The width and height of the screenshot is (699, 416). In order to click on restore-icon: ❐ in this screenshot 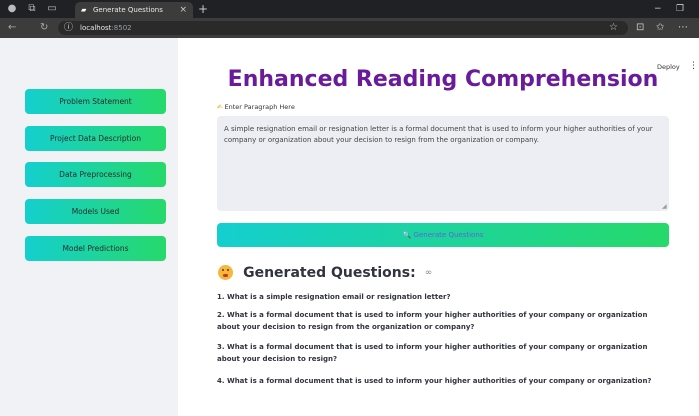, I will do `click(680, 9)`.